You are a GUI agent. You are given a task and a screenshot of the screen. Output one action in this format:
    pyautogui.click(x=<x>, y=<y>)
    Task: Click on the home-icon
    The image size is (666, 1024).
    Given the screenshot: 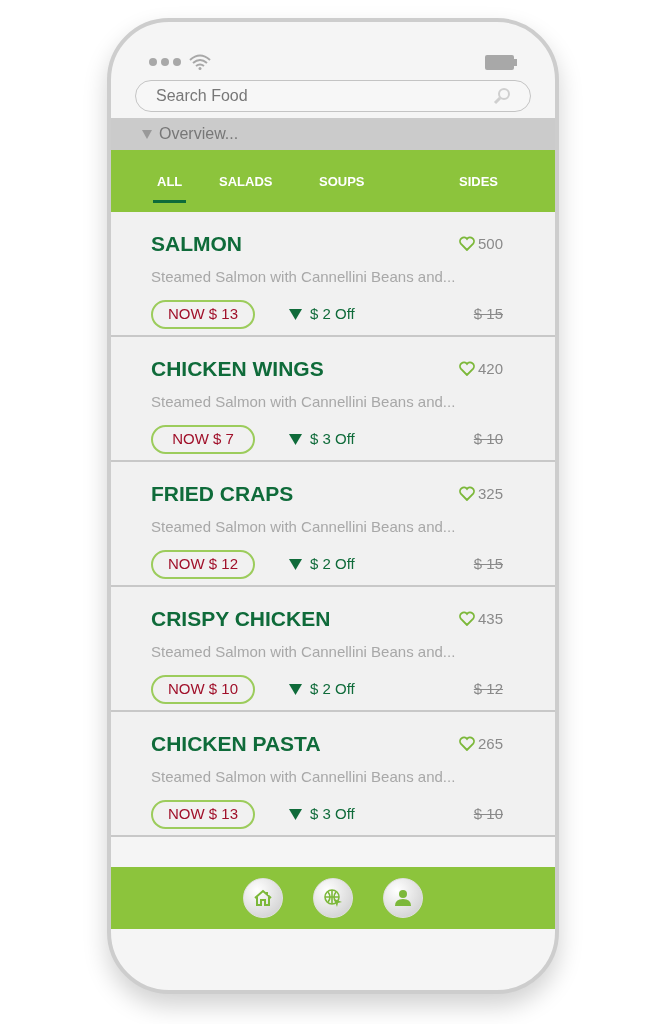 What is the action you would take?
    pyautogui.click(x=263, y=898)
    